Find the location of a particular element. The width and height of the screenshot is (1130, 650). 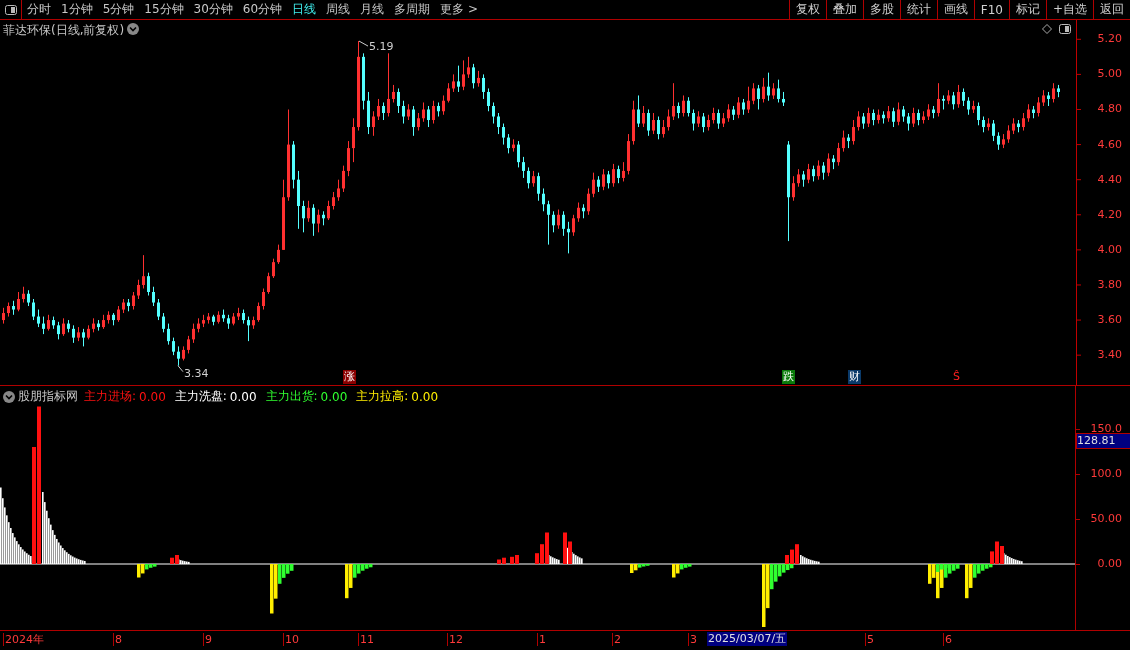

axis-tick-label: 5.00 is located at coordinates (1109, 74).